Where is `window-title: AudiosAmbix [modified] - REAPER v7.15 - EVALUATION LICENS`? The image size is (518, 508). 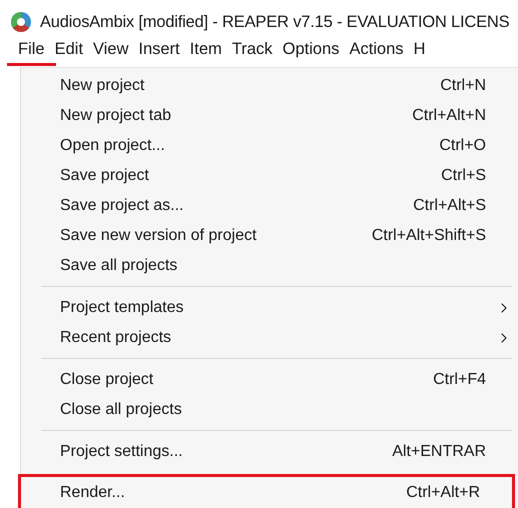 window-title: AudiosAmbix [modified] - REAPER v7.15 - EVALUATION LICENS is located at coordinates (275, 22).